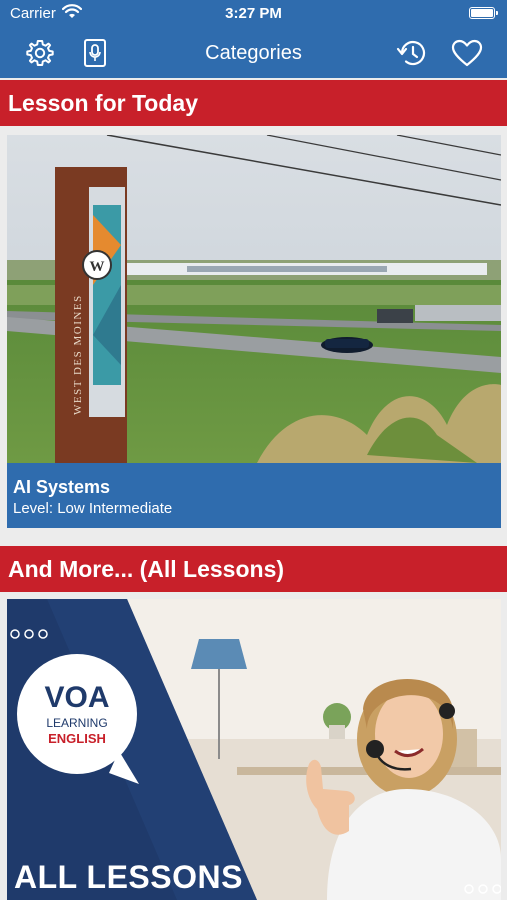 Image resolution: width=507 pixels, height=900 pixels. Describe the element at coordinates (77, 738) in the screenshot. I see `logo-english: ENGLISH` at that location.